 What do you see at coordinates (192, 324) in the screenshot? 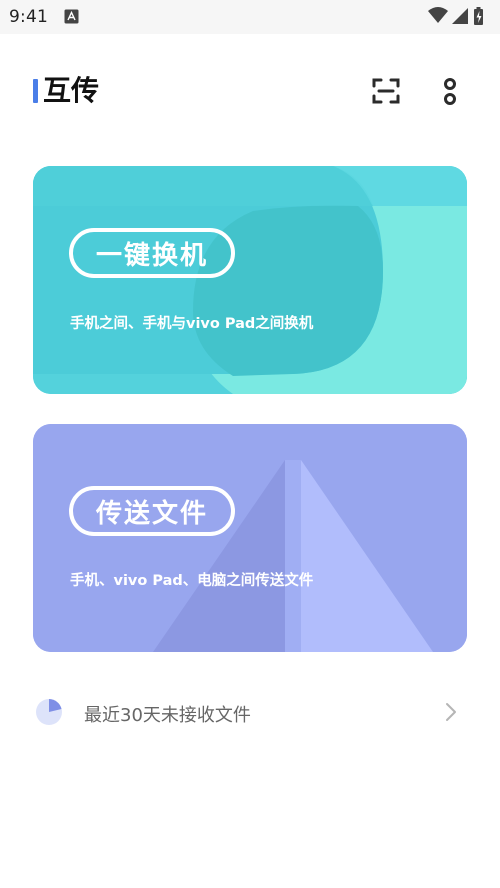
I see `phone-switch-description: 手机之间、手机与vivo Pad之间换机` at bounding box center [192, 324].